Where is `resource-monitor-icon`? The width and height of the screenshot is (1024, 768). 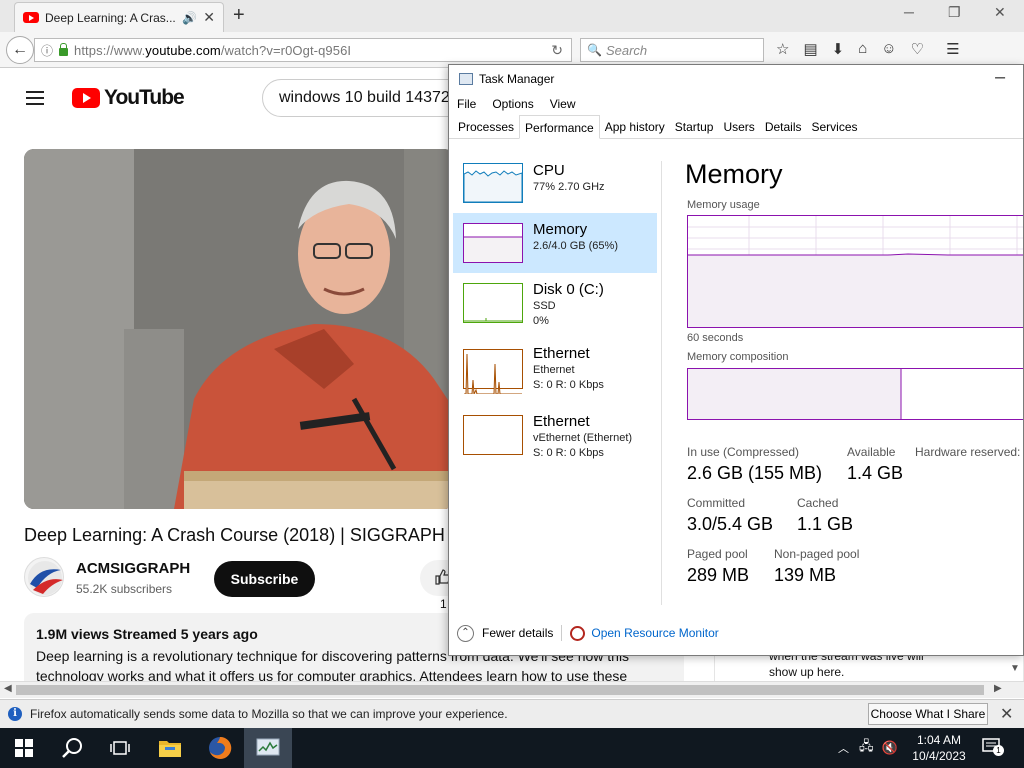 resource-monitor-icon is located at coordinates (578, 633).